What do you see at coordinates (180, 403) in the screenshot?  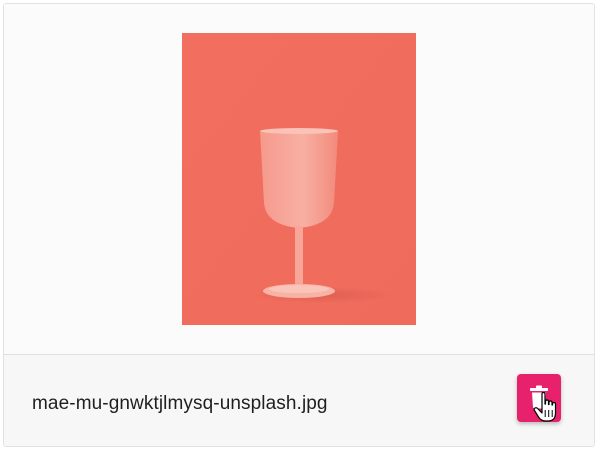 I see `file-name: mae-mu-gnwktjlmysq-unsplash.jpg` at bounding box center [180, 403].